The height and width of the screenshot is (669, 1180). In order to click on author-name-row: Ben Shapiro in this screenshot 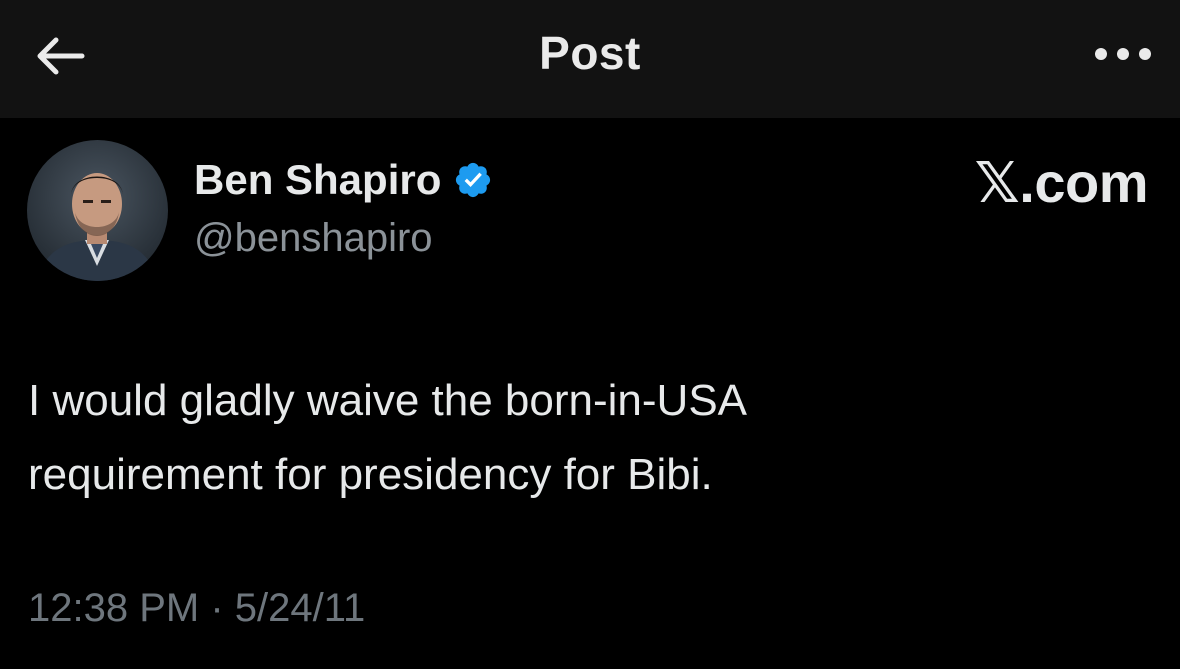, I will do `click(343, 180)`.